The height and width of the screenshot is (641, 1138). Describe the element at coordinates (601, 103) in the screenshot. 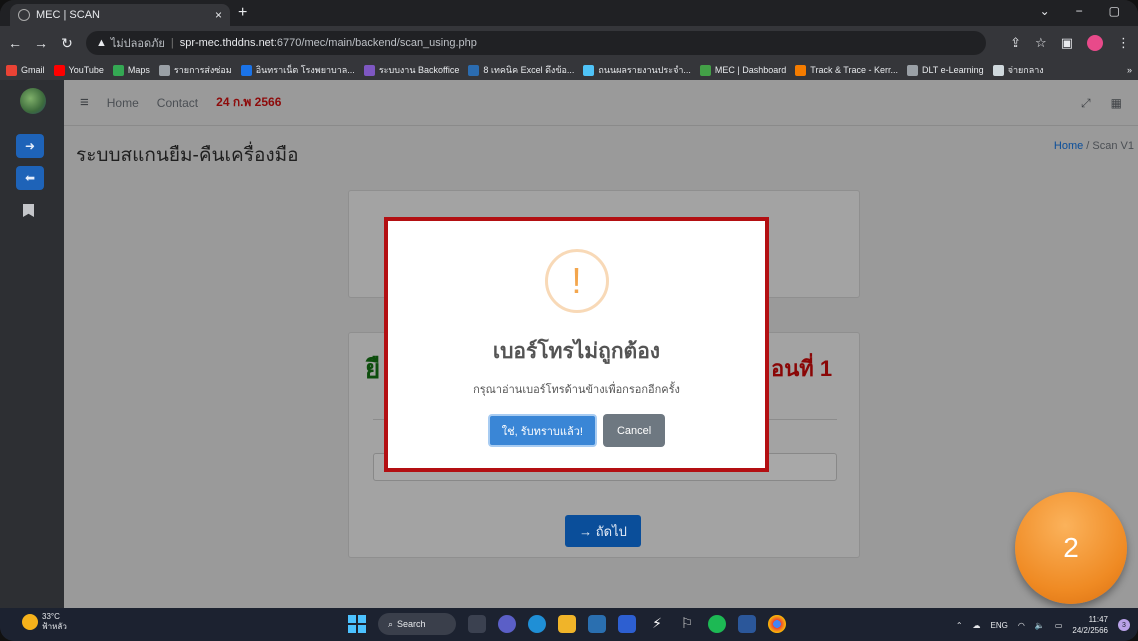

I see `top-navbar: ≡ Home Contact 24 ก.พ 2566 ⤢ ▦` at that location.